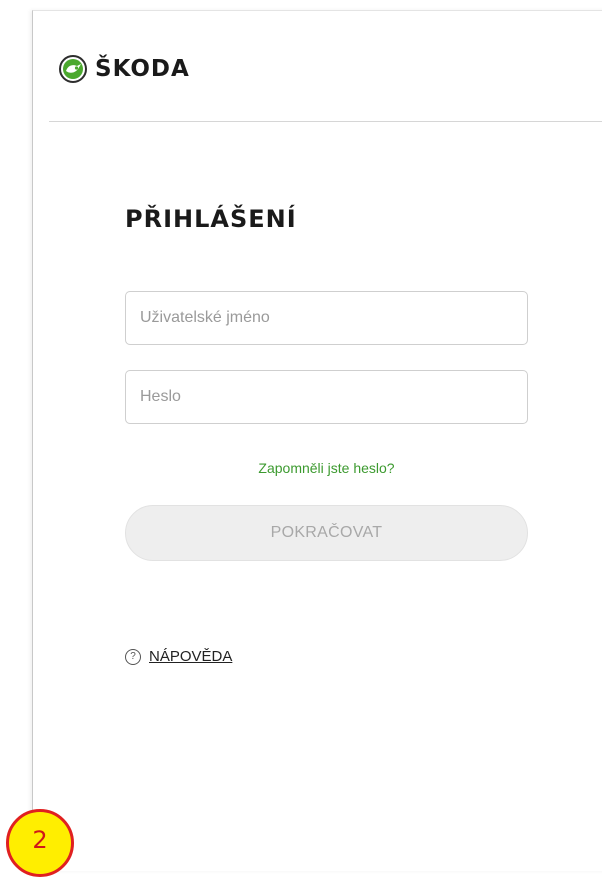 The image size is (602, 877). I want to click on forgot-password-link: Zapomněli jste heslo?, so click(326, 468).